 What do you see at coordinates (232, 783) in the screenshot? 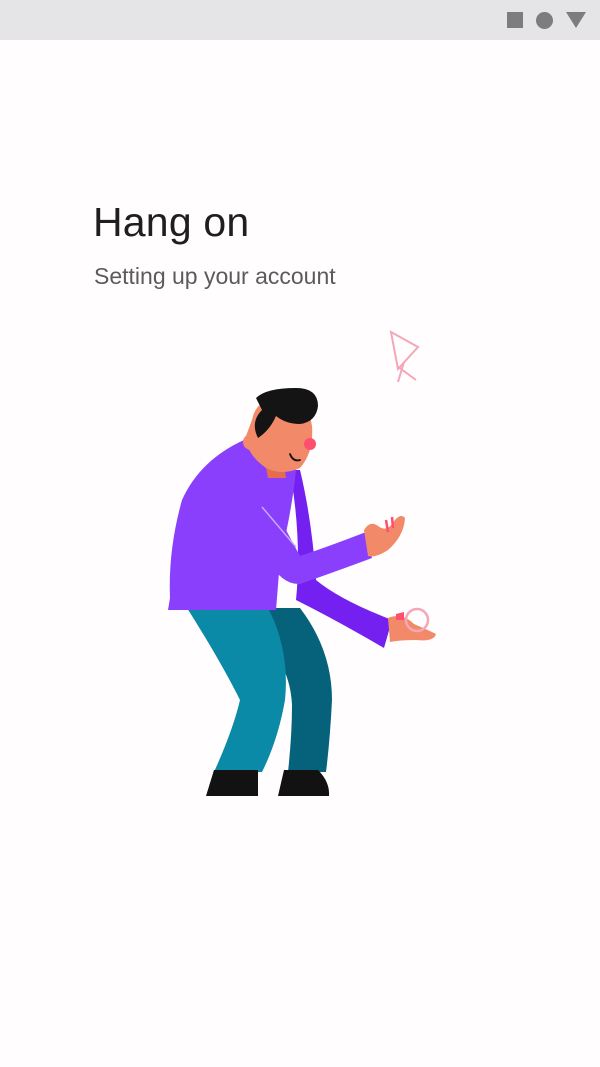
I see `left-shoe` at bounding box center [232, 783].